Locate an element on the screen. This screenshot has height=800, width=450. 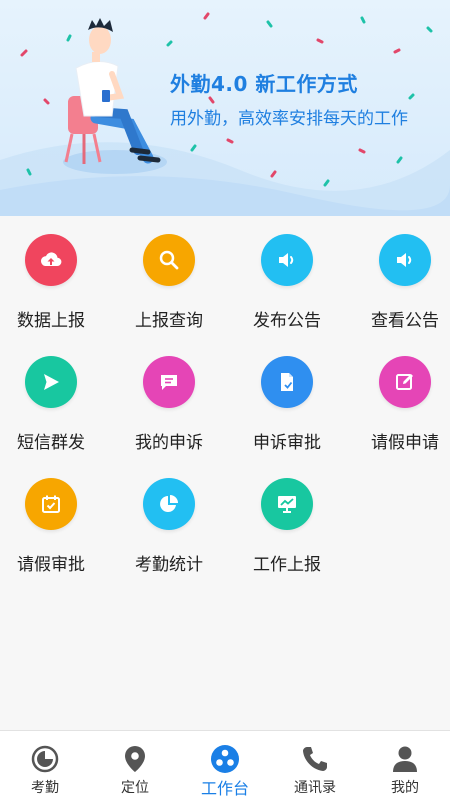
nav-label: 定位 is located at coordinates (135, 788).